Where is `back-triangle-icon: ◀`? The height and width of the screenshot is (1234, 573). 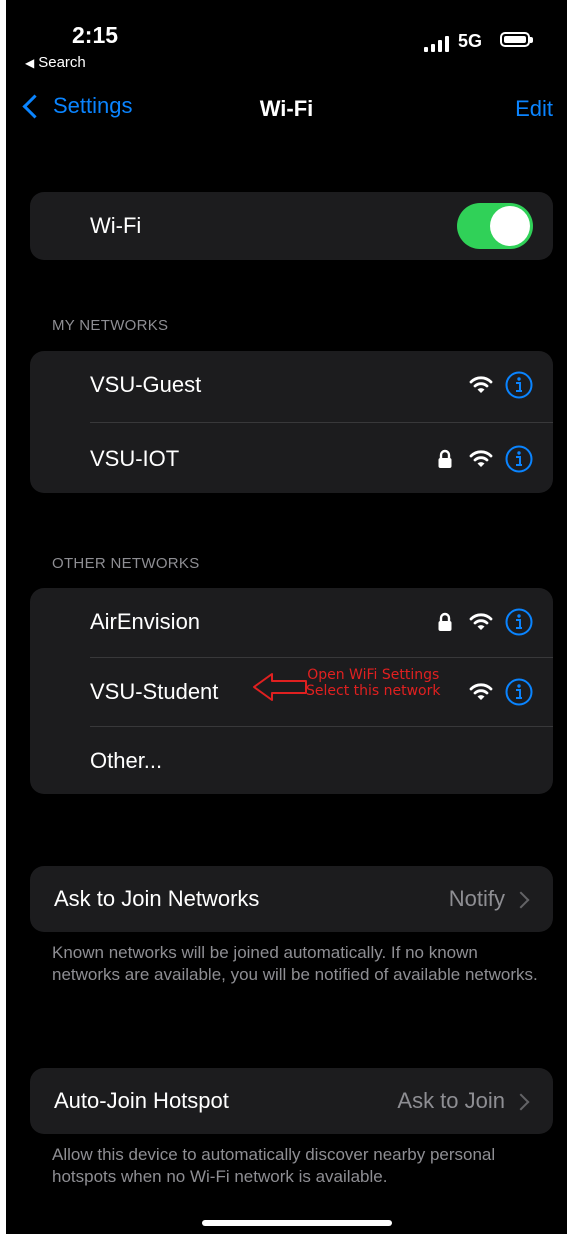
back-triangle-icon: ◀ is located at coordinates (30, 63).